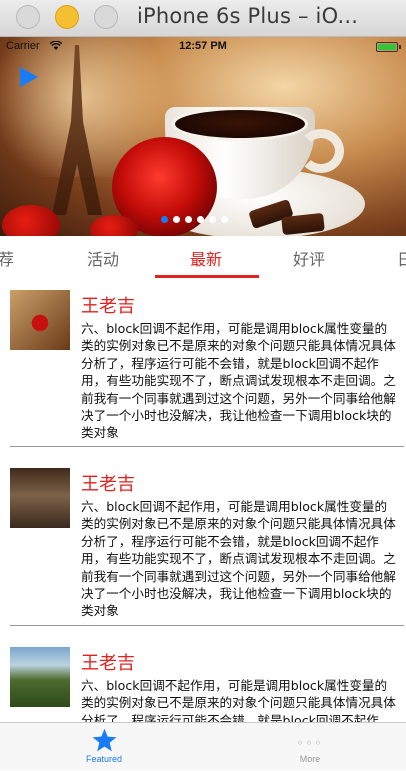 The height and width of the screenshot is (771, 406). Describe the element at coordinates (31, 220) in the screenshot. I see `petal-graphic` at that location.